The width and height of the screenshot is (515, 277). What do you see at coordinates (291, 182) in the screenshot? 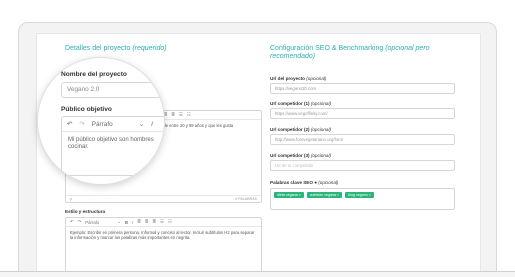
I see `keywords-label-text: Palabras clave SEO` at bounding box center [291, 182].